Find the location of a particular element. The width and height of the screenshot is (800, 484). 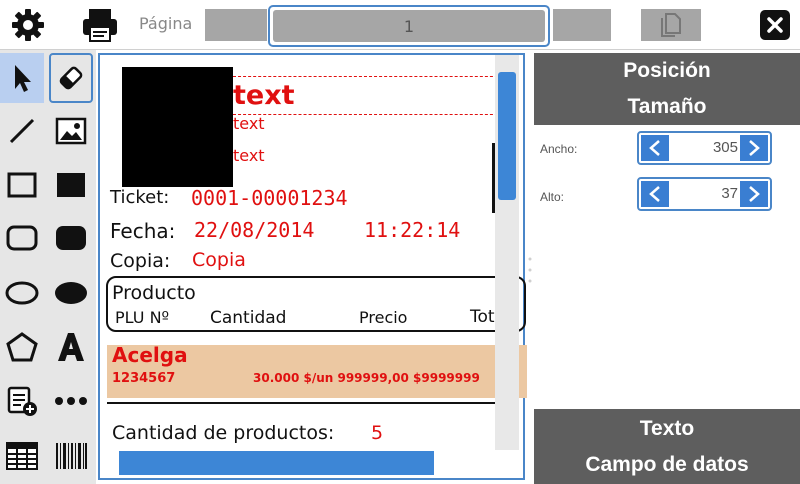

line-tool is located at coordinates (22, 131).